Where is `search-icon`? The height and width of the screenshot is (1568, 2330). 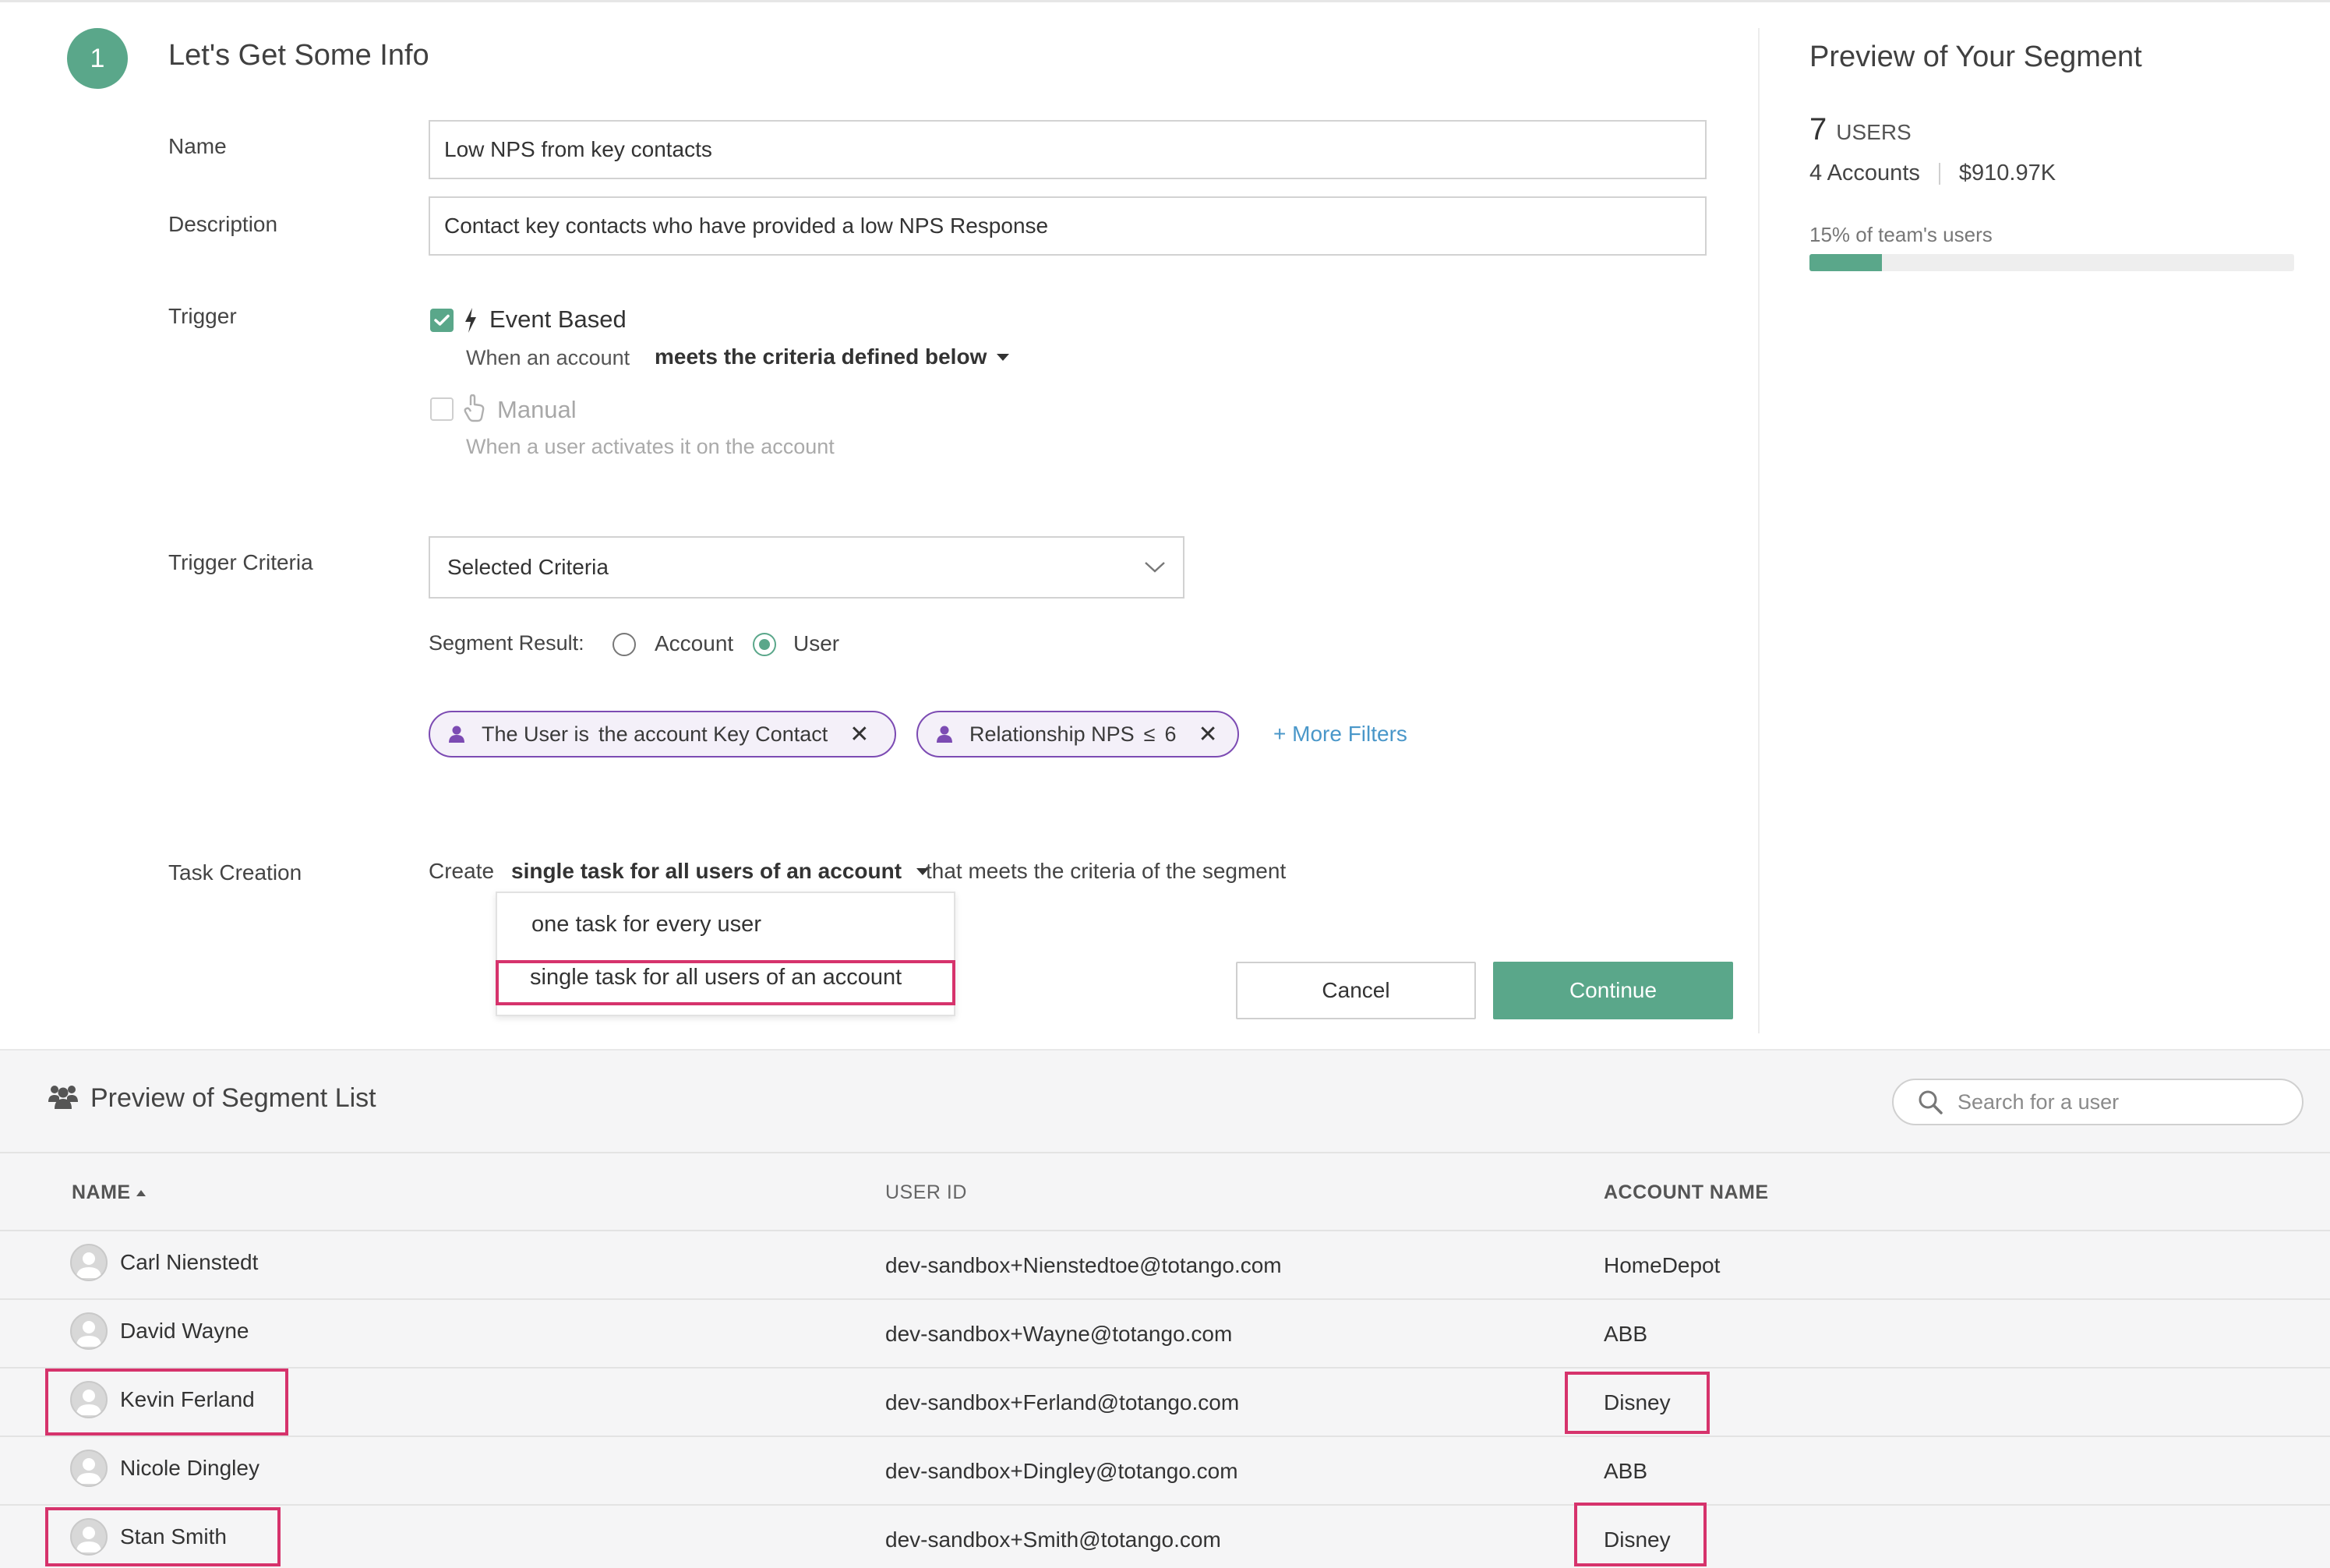
search-icon is located at coordinates (1931, 1102).